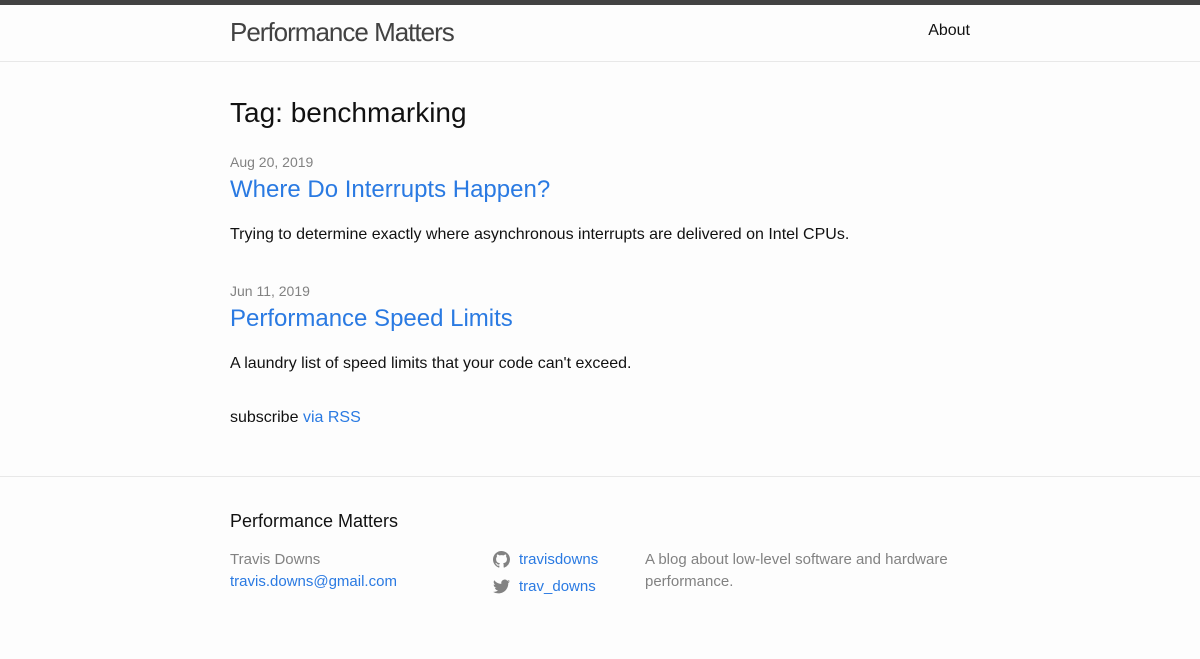 This screenshot has height=659, width=1200. I want to click on subscribe-text: subscribe, so click(264, 417).